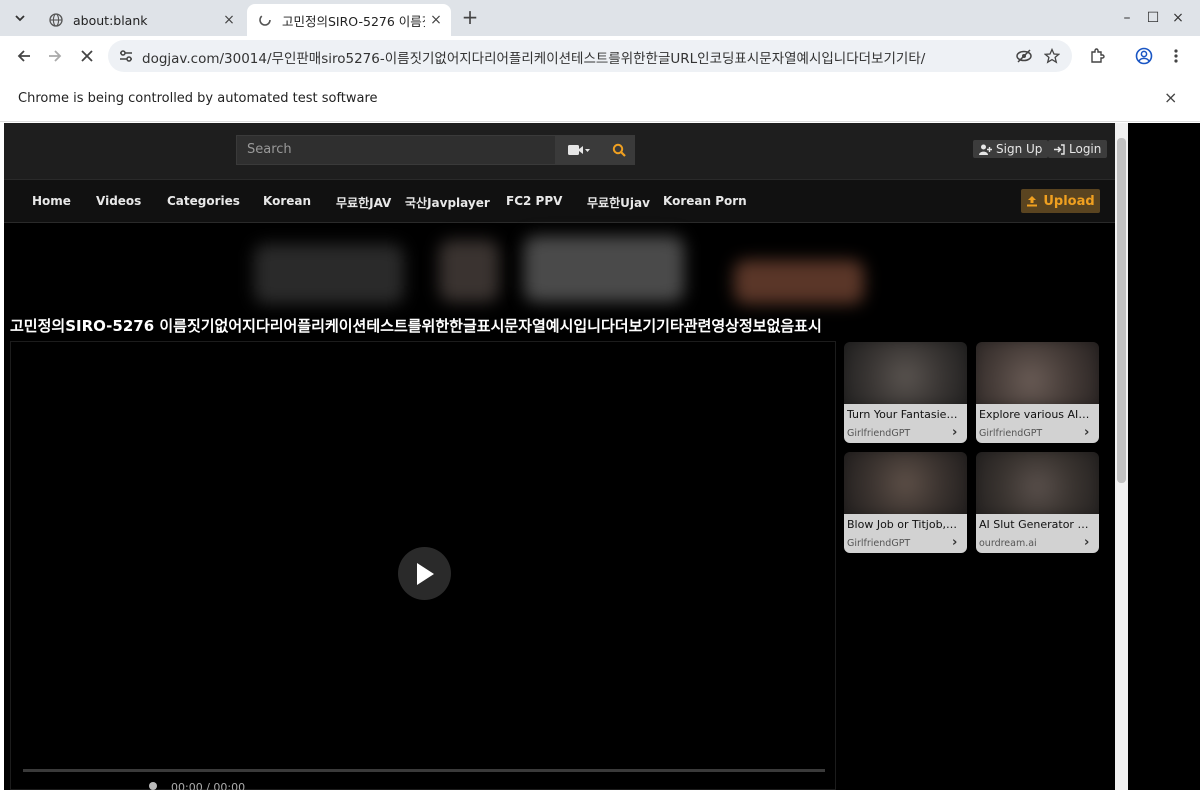 The width and height of the screenshot is (1200, 790). What do you see at coordinates (208, 785) in the screenshot?
I see `time-display: 00:00 / 00:00` at bounding box center [208, 785].